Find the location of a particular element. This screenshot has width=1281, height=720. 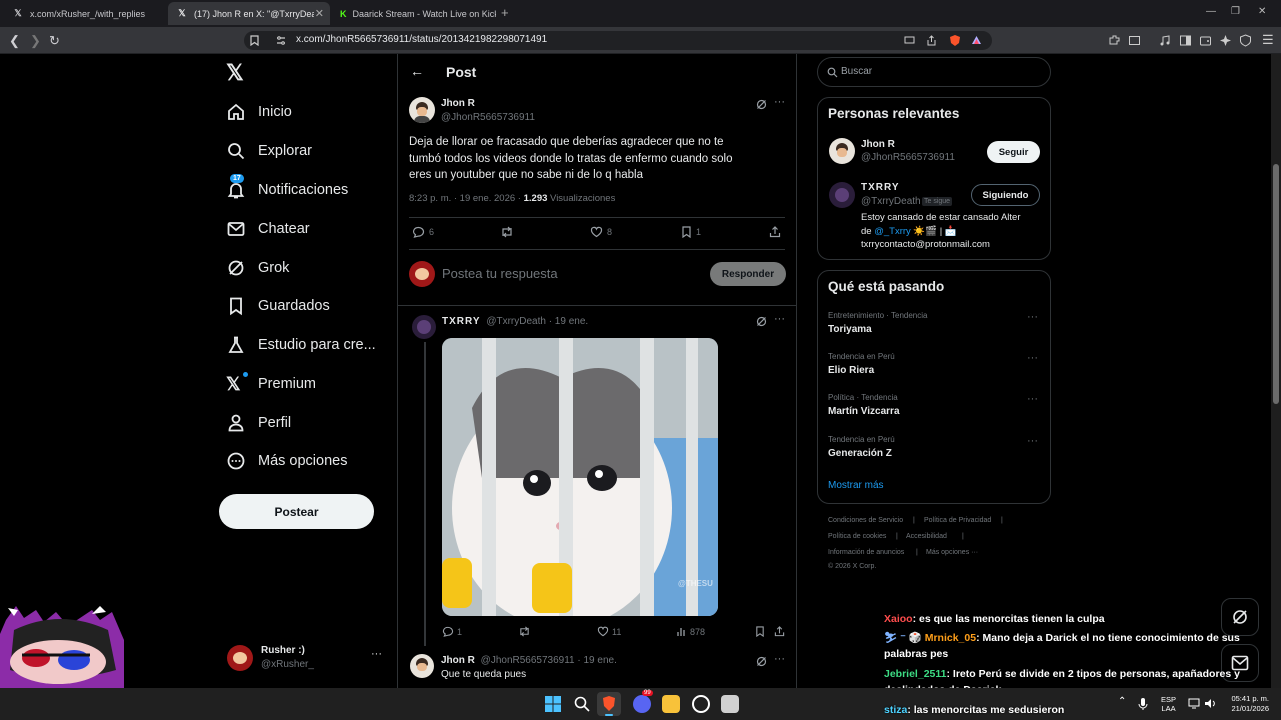

reply-input: Postea tu respuesta is located at coordinates (500, 273).